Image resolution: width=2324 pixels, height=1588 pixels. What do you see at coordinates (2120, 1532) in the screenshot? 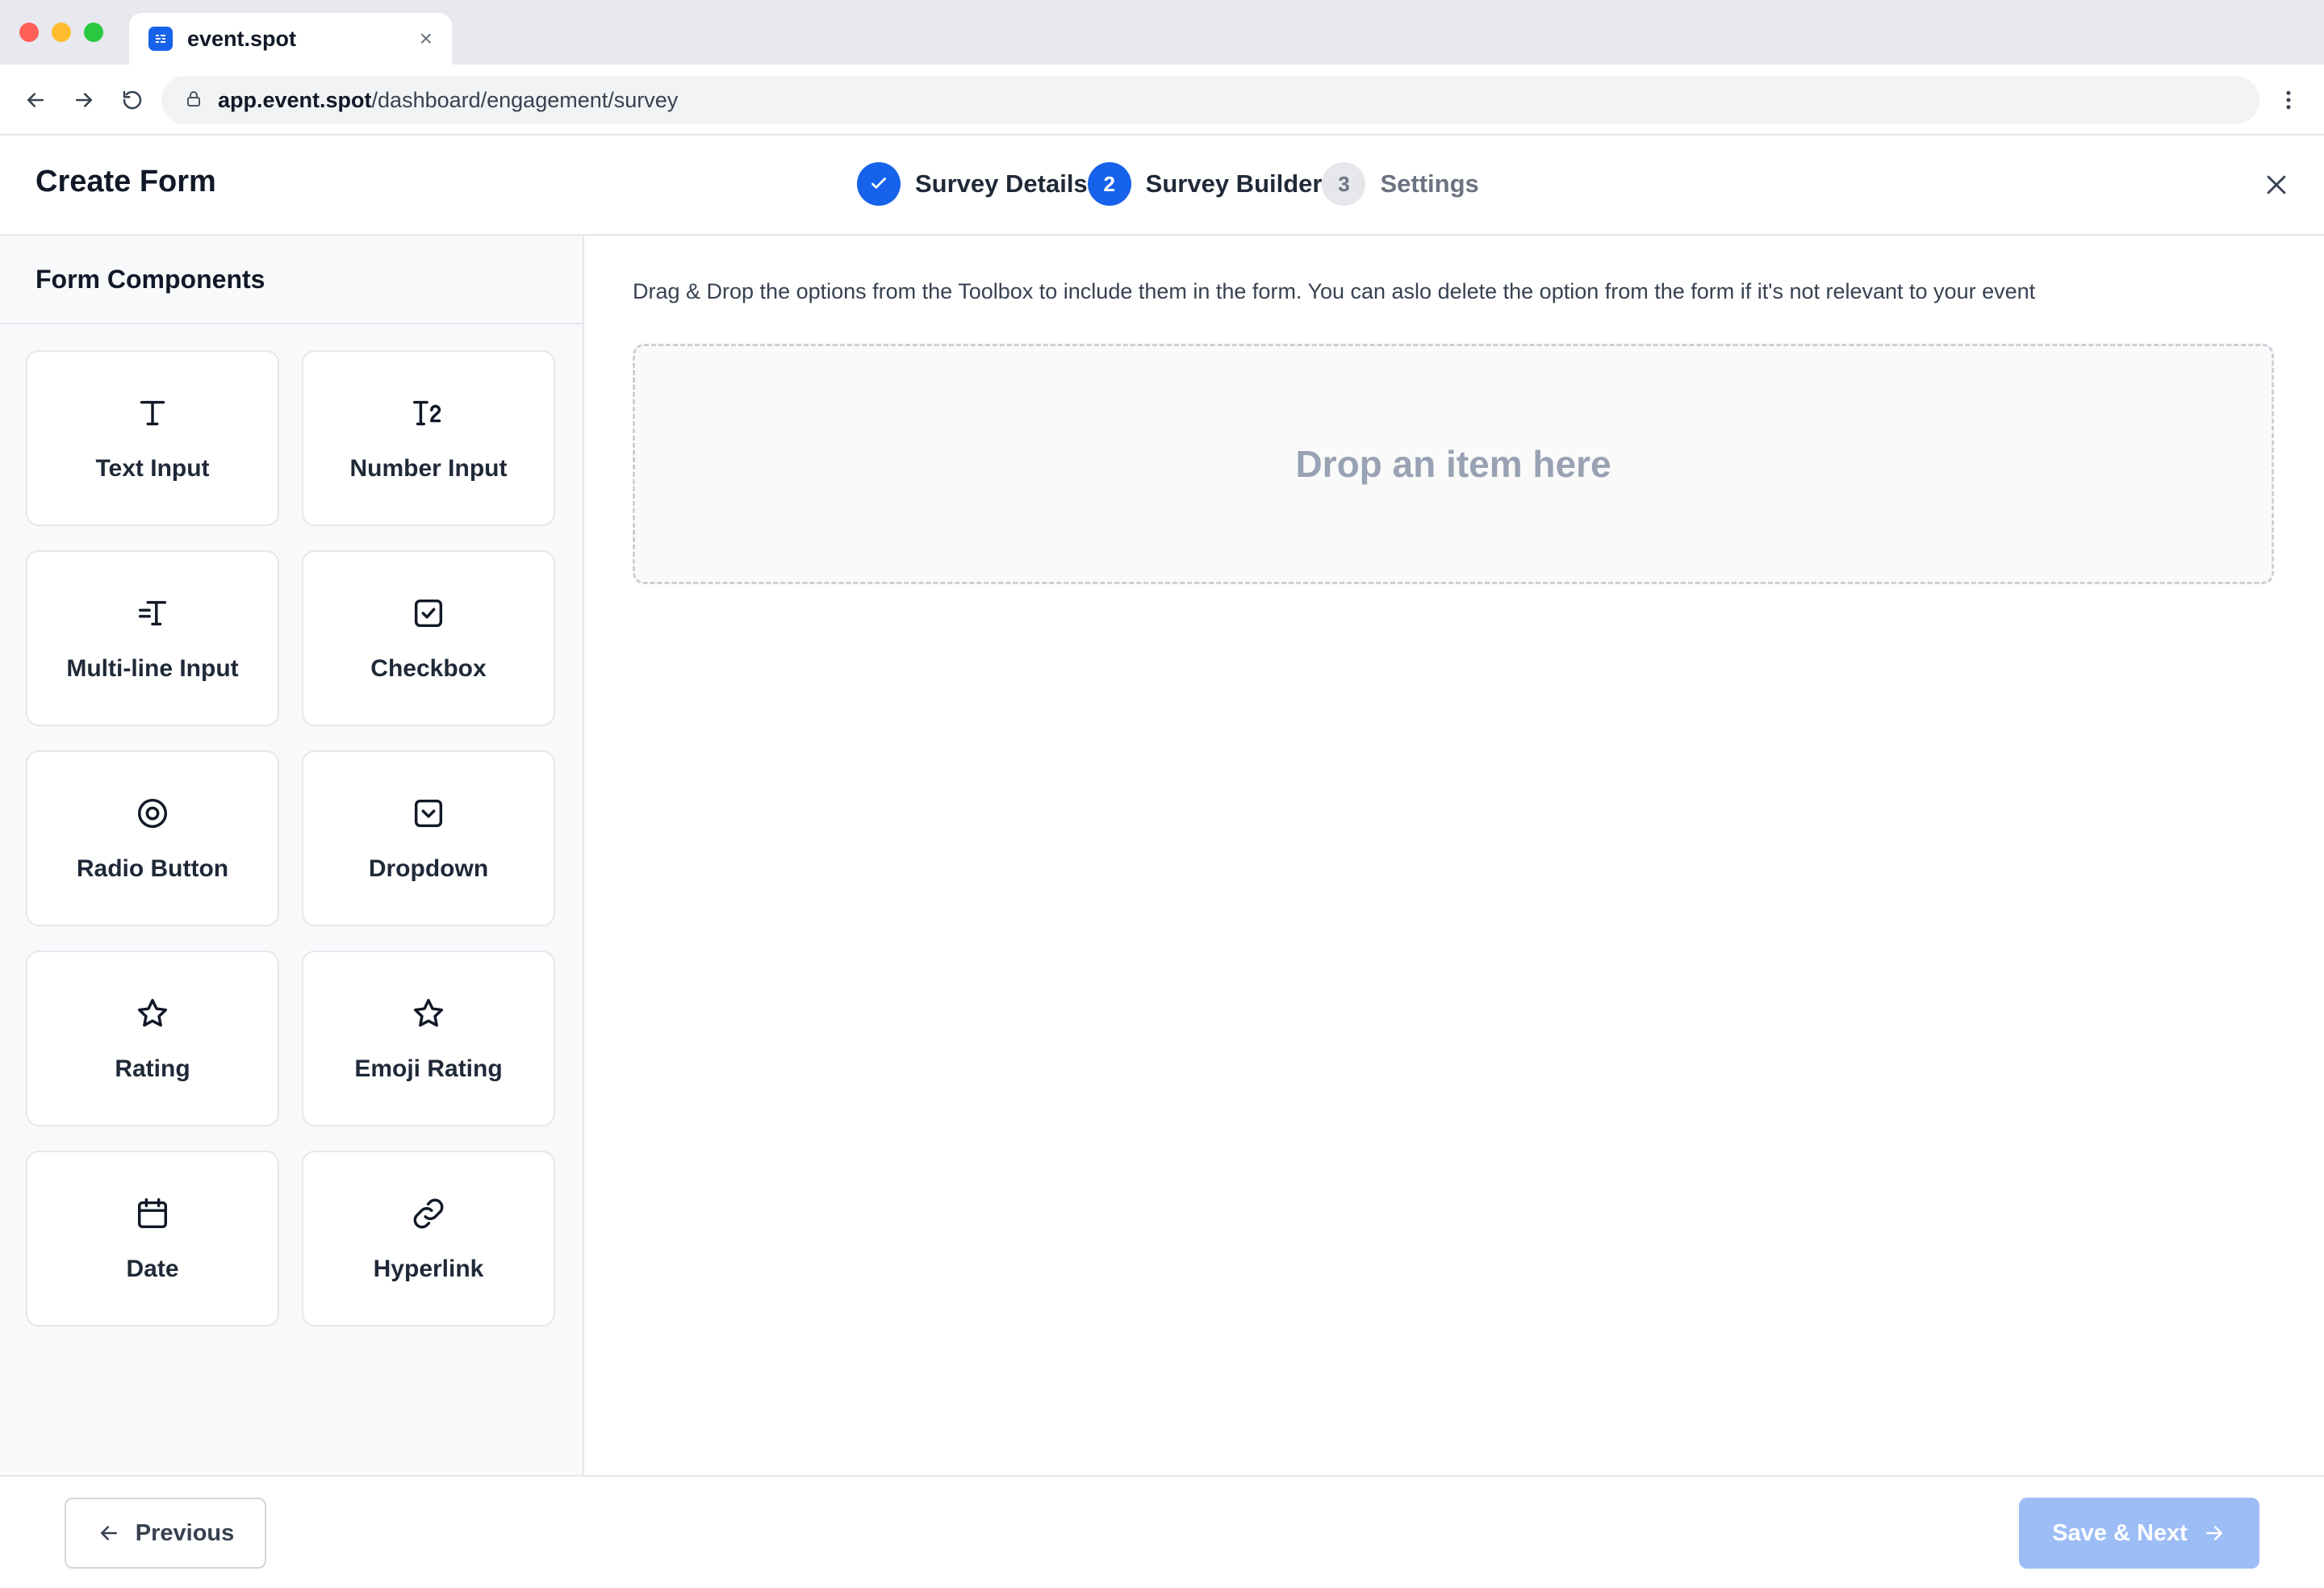
I see `save-next-button-label: Save & Next` at bounding box center [2120, 1532].